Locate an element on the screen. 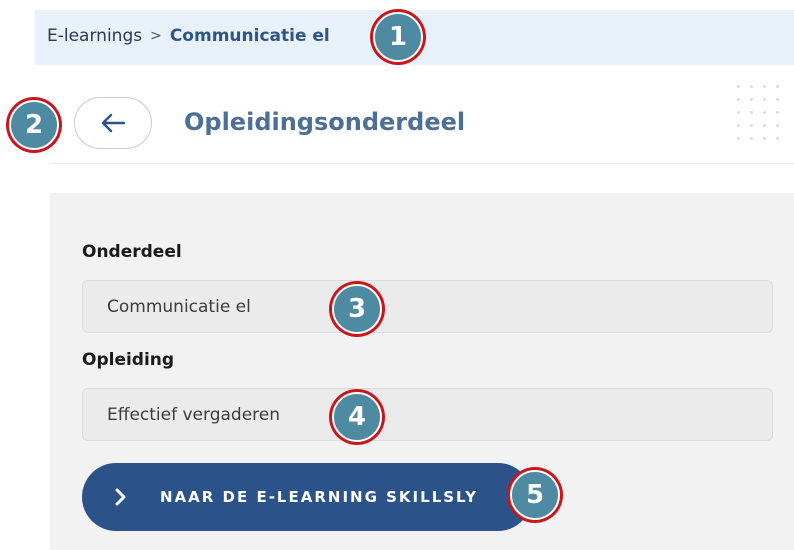  chevron-right-icon is located at coordinates (123, 497).